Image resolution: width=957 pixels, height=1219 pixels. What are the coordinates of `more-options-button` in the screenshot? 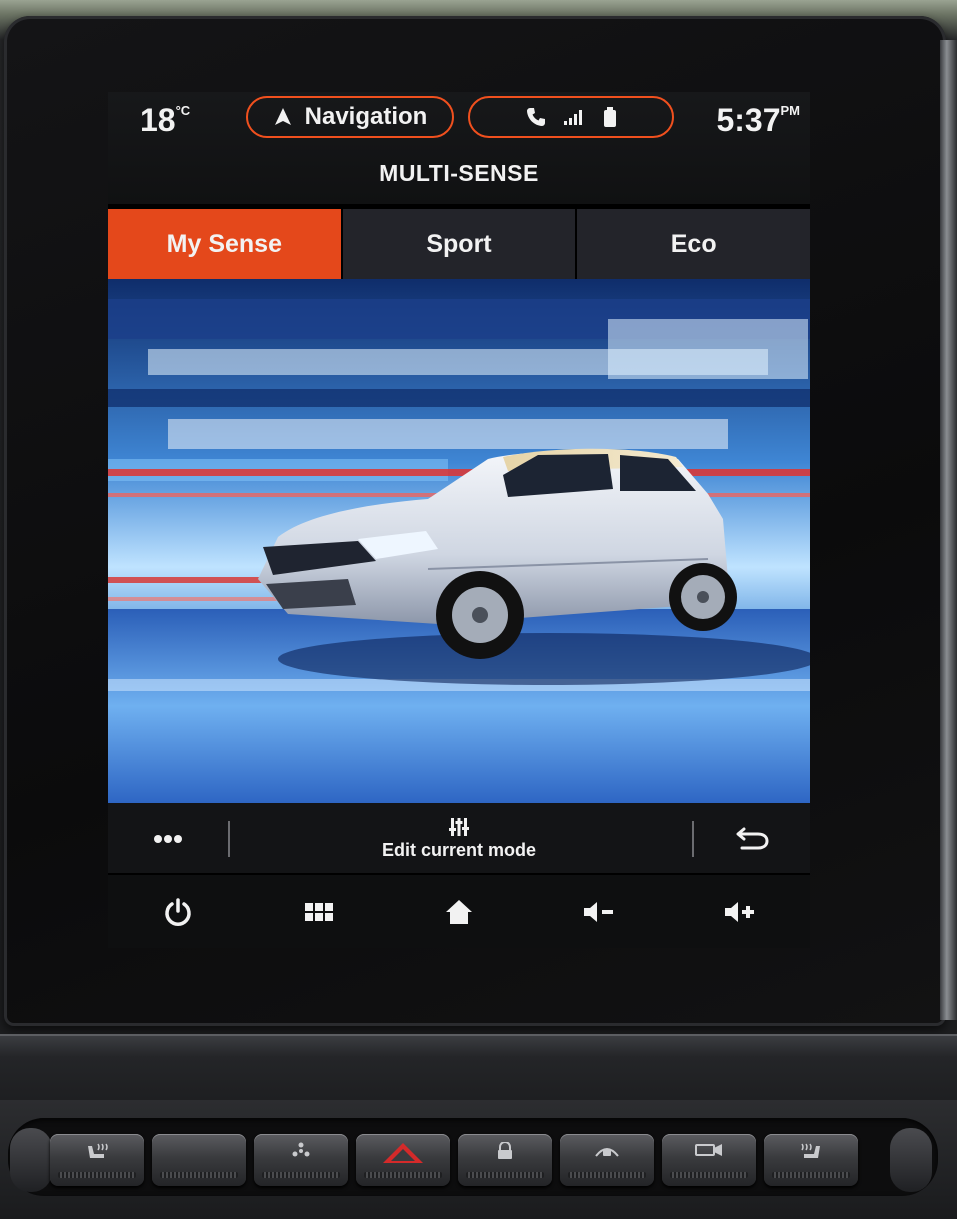 It's located at (168, 839).